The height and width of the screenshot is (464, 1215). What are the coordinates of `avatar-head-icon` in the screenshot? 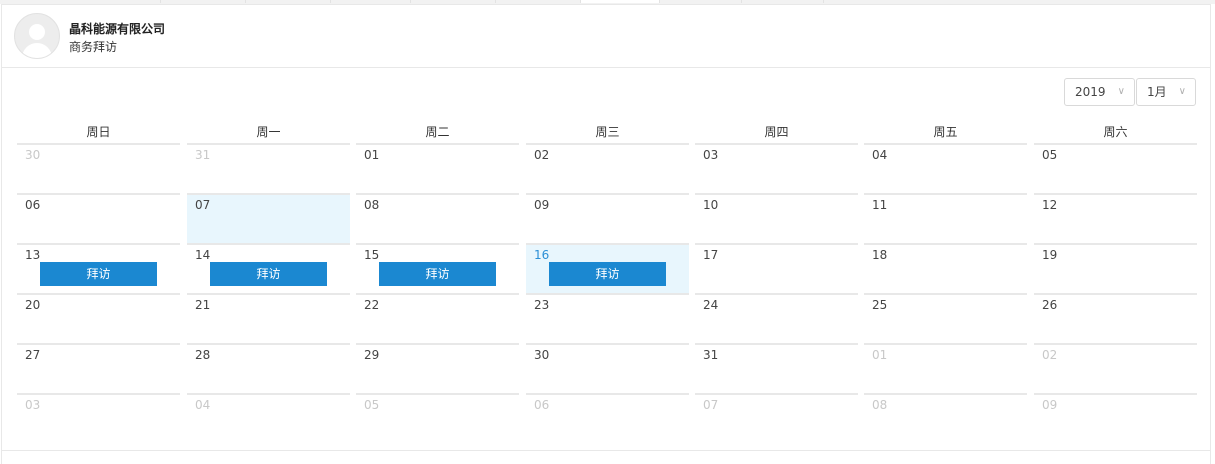 It's located at (37, 32).